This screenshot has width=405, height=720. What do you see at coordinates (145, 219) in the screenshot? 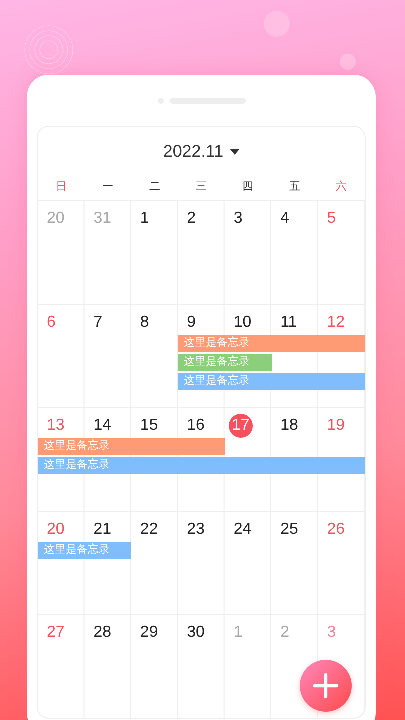
I see `day-number: 1` at bounding box center [145, 219].